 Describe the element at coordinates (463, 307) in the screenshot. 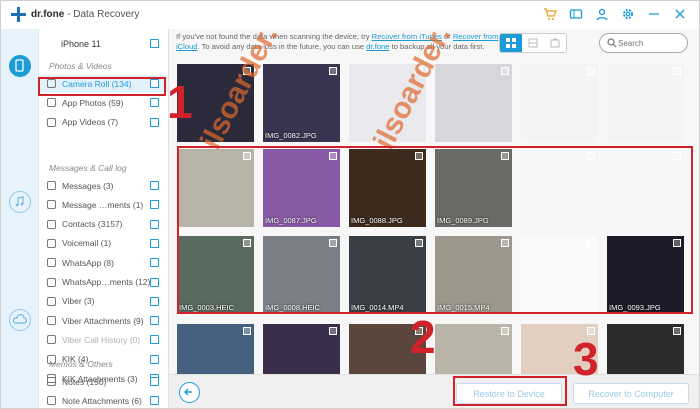

I see `thumbnail-caption: IMG_0015.MP4` at that location.